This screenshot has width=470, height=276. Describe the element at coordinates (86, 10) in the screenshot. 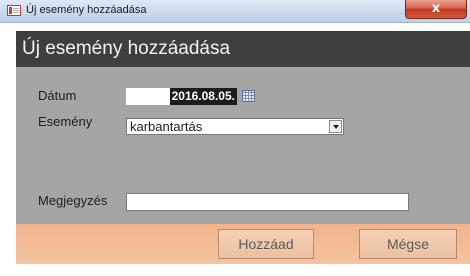

I see `window-title: Új esemény hozzáadása` at that location.